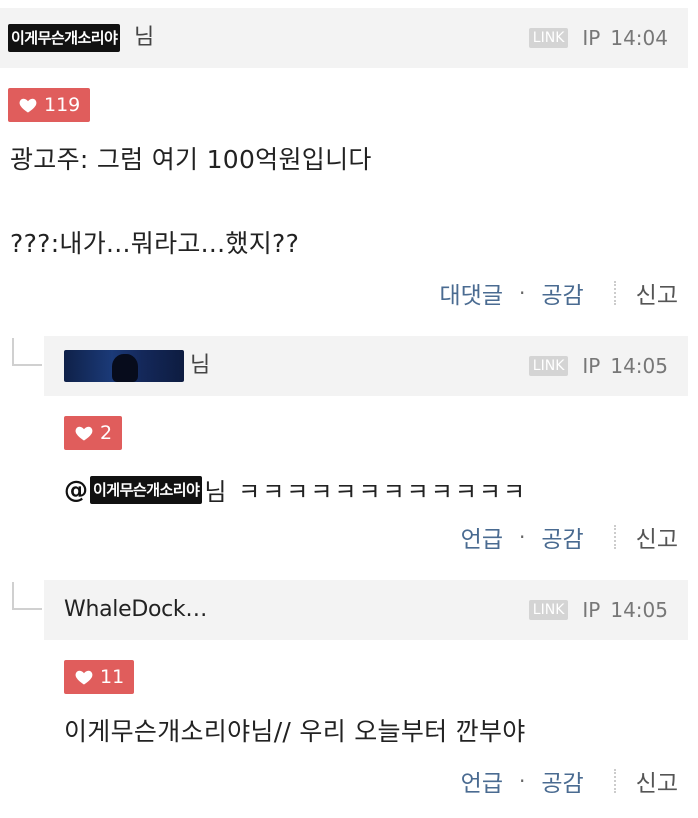  I want to click on reply-body: @ 이게무슨개소리야 님 ㅋㅋㅋㅋㅋㅋㅋㅋㅋㅋㅋㅋ, so click(295, 489).